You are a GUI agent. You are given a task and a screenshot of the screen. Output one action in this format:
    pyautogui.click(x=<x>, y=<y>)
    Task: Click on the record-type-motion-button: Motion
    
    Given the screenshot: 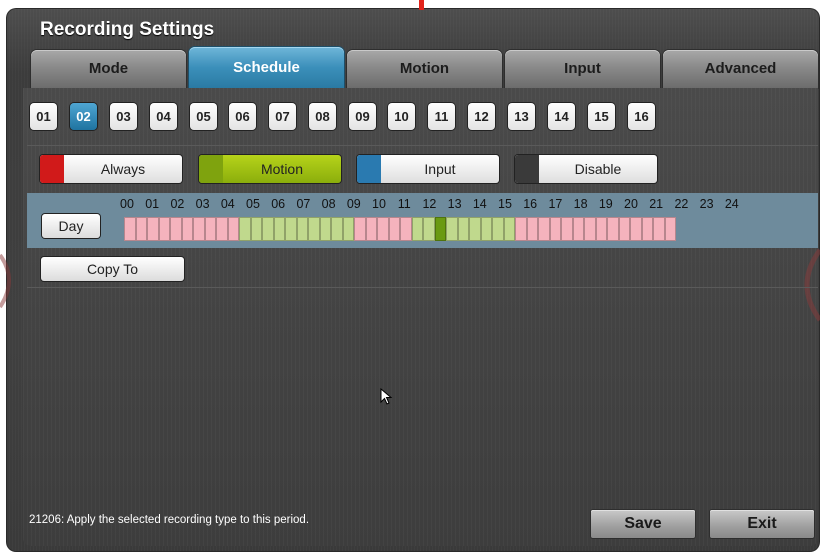 What is the action you would take?
    pyautogui.click(x=270, y=169)
    